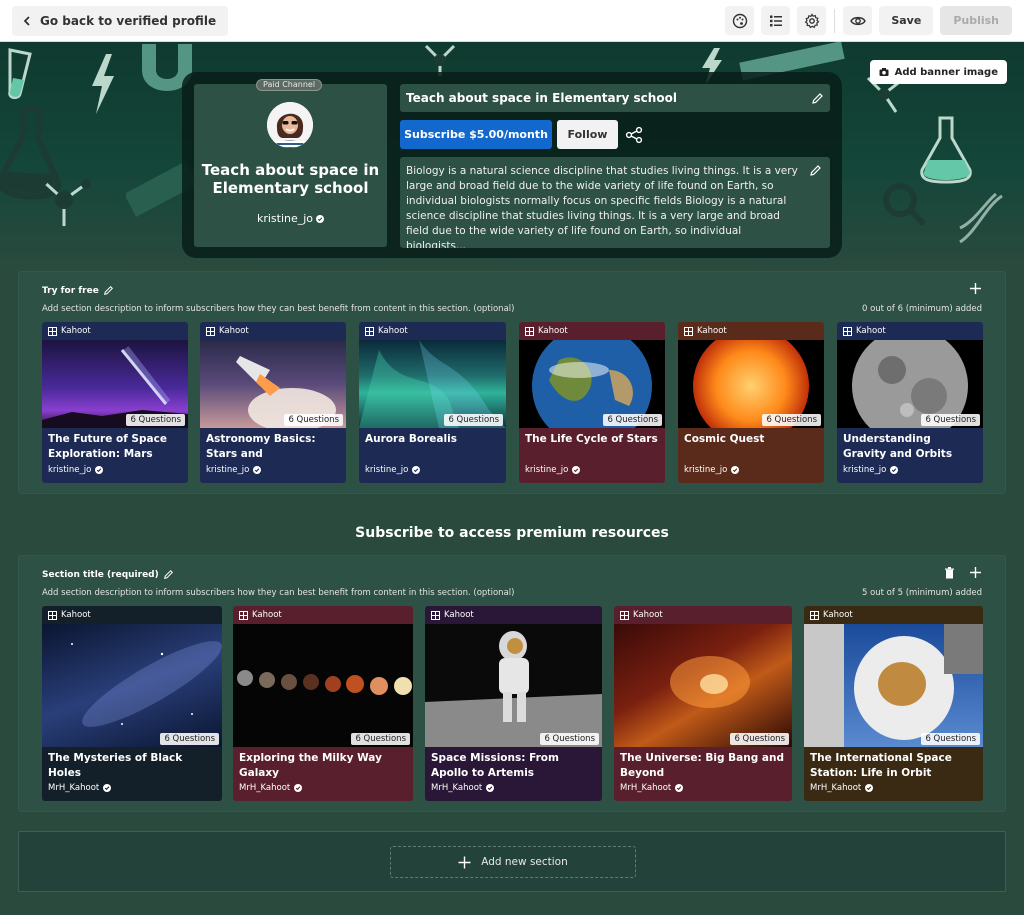 This screenshot has width=1024, height=915. Describe the element at coordinates (938, 72) in the screenshot. I see `add-banner-image-button: Add banner image` at that location.